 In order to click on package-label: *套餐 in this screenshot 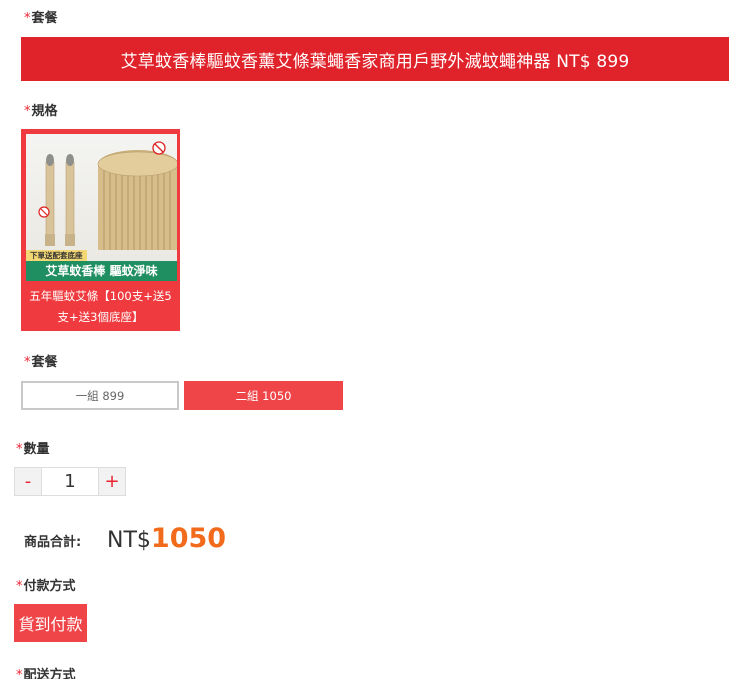, I will do `click(41, 360)`.